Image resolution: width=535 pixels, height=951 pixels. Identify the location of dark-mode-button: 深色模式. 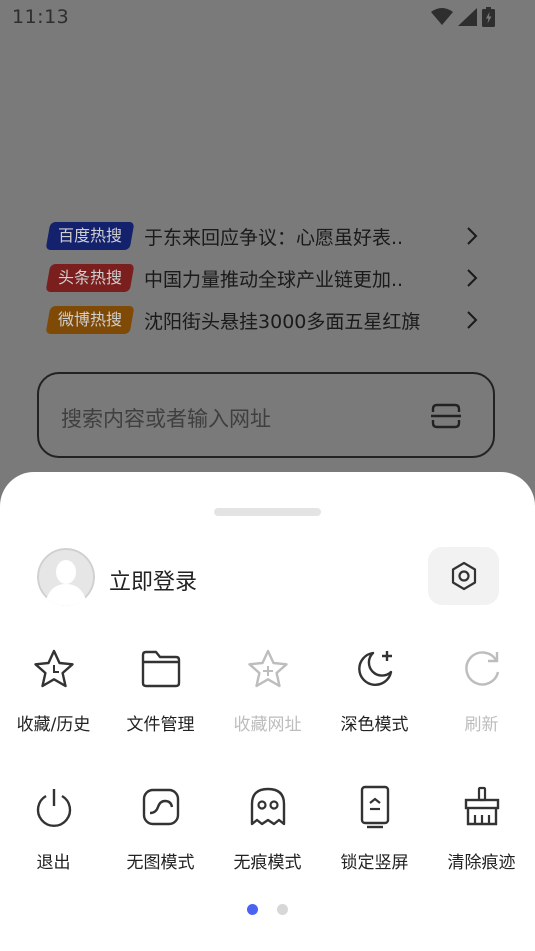
(374, 693).